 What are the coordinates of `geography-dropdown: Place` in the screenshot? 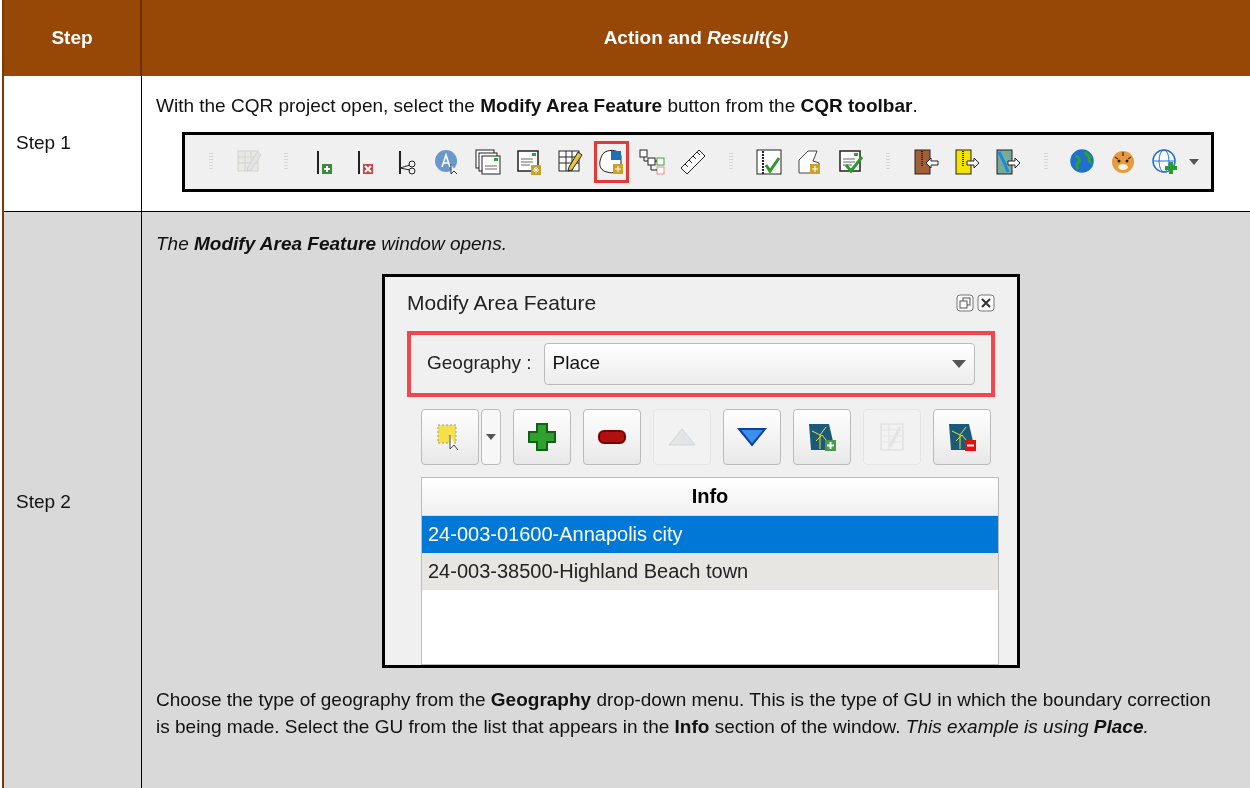 It's located at (759, 363).